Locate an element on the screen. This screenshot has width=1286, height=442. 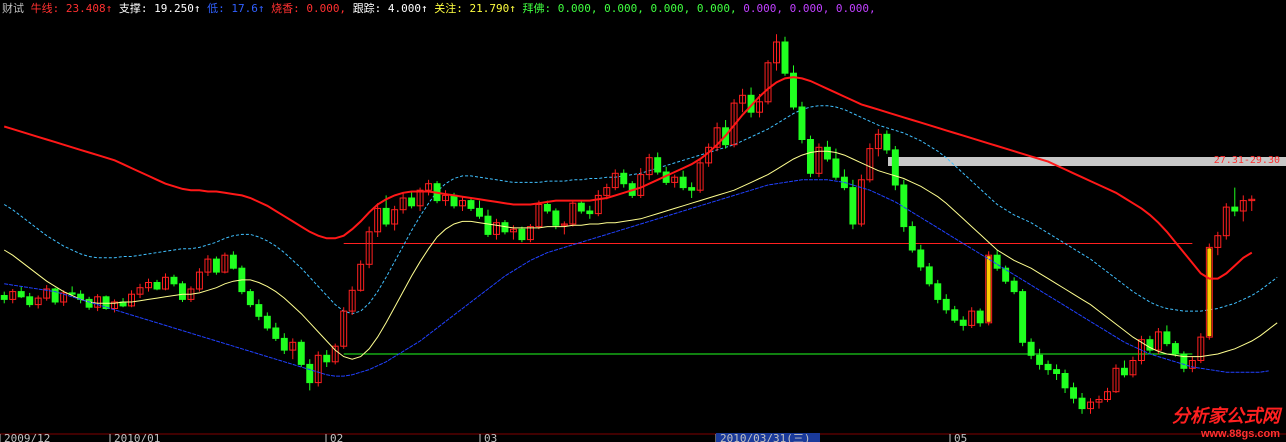
x-tick-label: 02 is located at coordinates (336, 437).